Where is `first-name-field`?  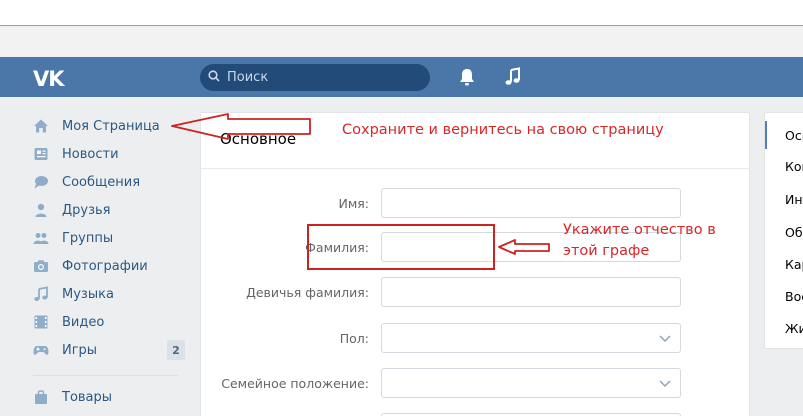 first-name-field is located at coordinates (531, 203).